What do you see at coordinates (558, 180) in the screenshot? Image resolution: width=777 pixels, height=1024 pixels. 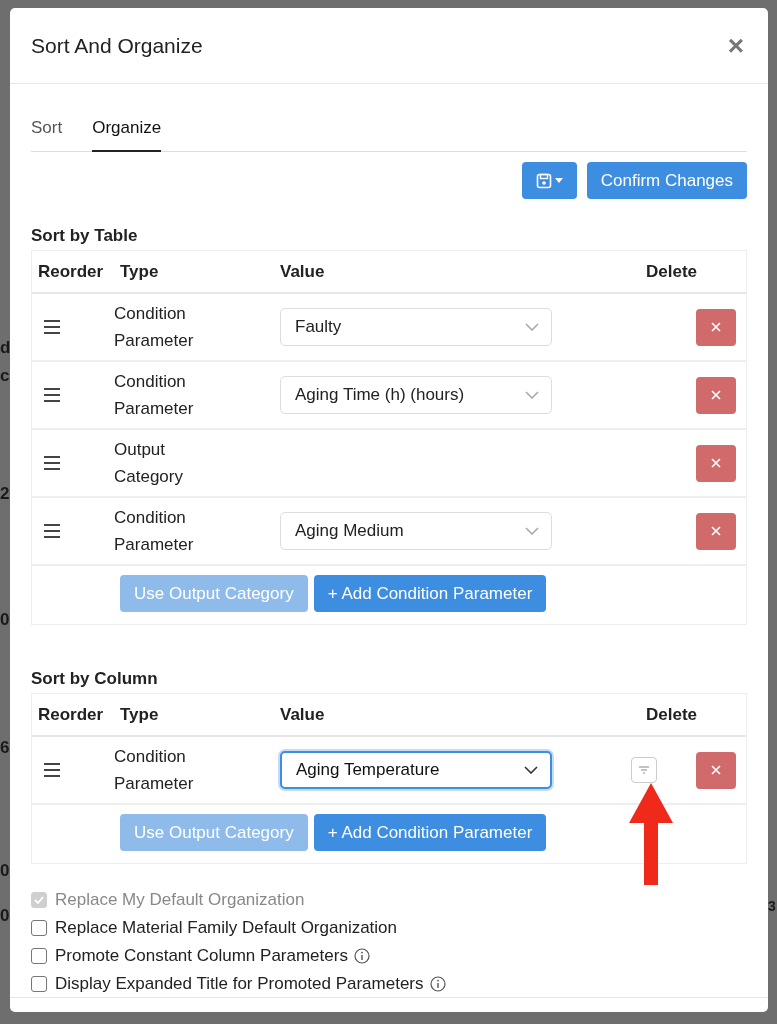 I see `caret-icon` at bounding box center [558, 180].